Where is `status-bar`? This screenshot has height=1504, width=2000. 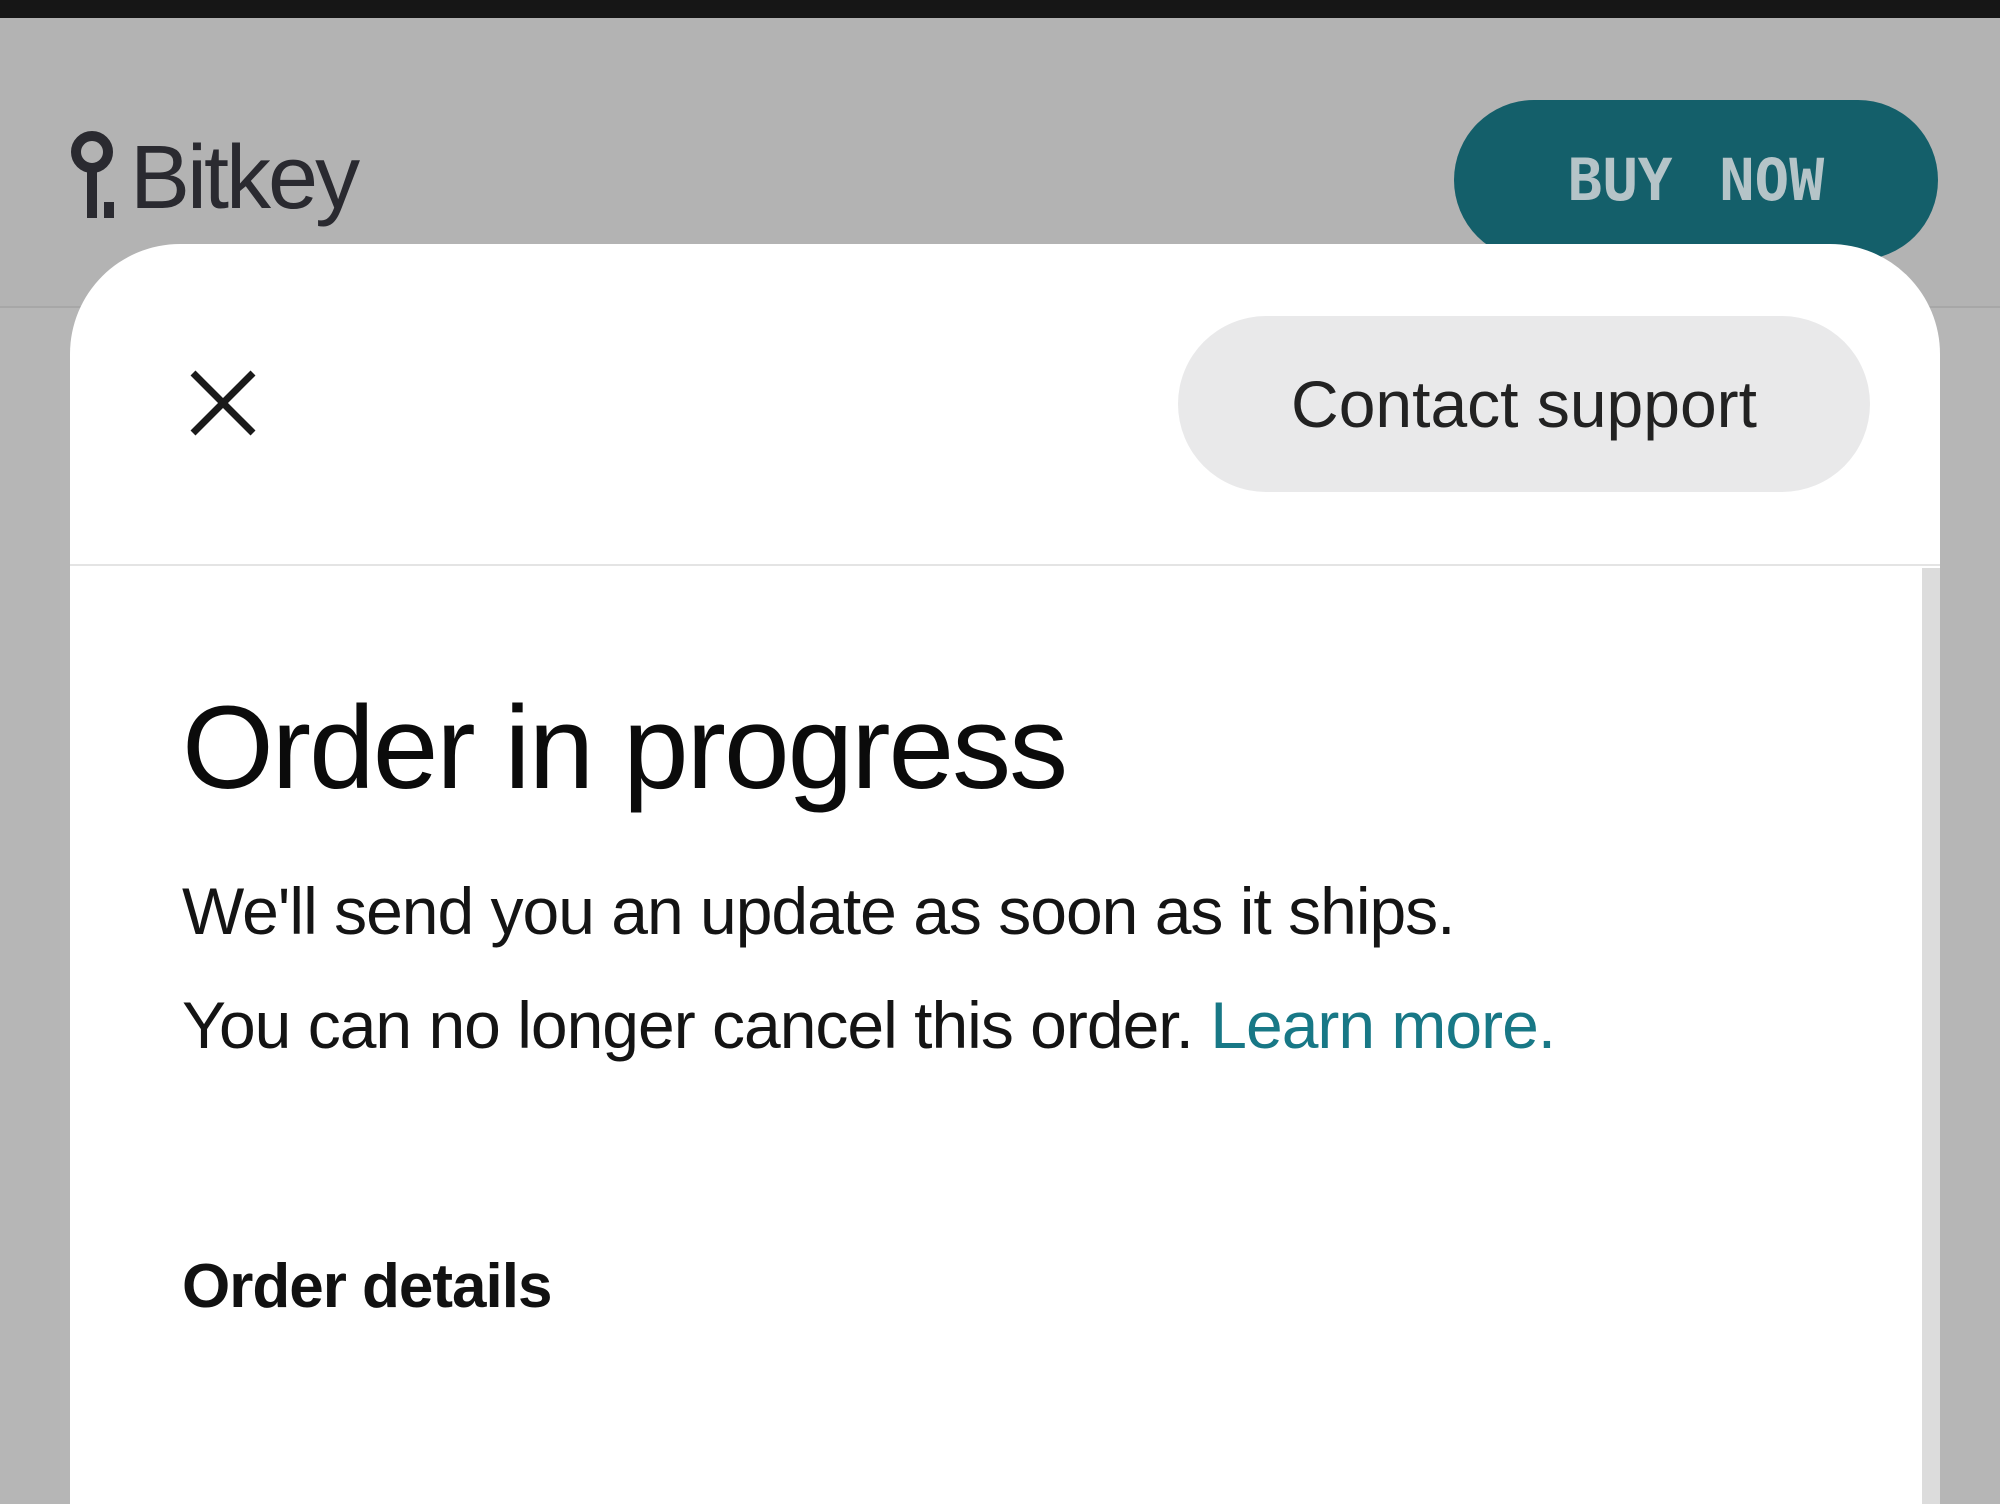 status-bar is located at coordinates (1000, 9).